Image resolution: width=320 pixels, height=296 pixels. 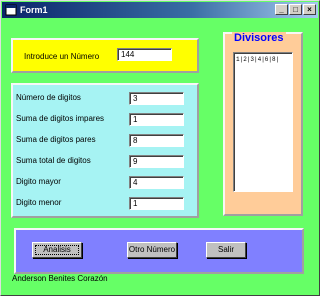 What do you see at coordinates (156, 119) in the screenshot?
I see `odd-sum-field: 1` at bounding box center [156, 119].